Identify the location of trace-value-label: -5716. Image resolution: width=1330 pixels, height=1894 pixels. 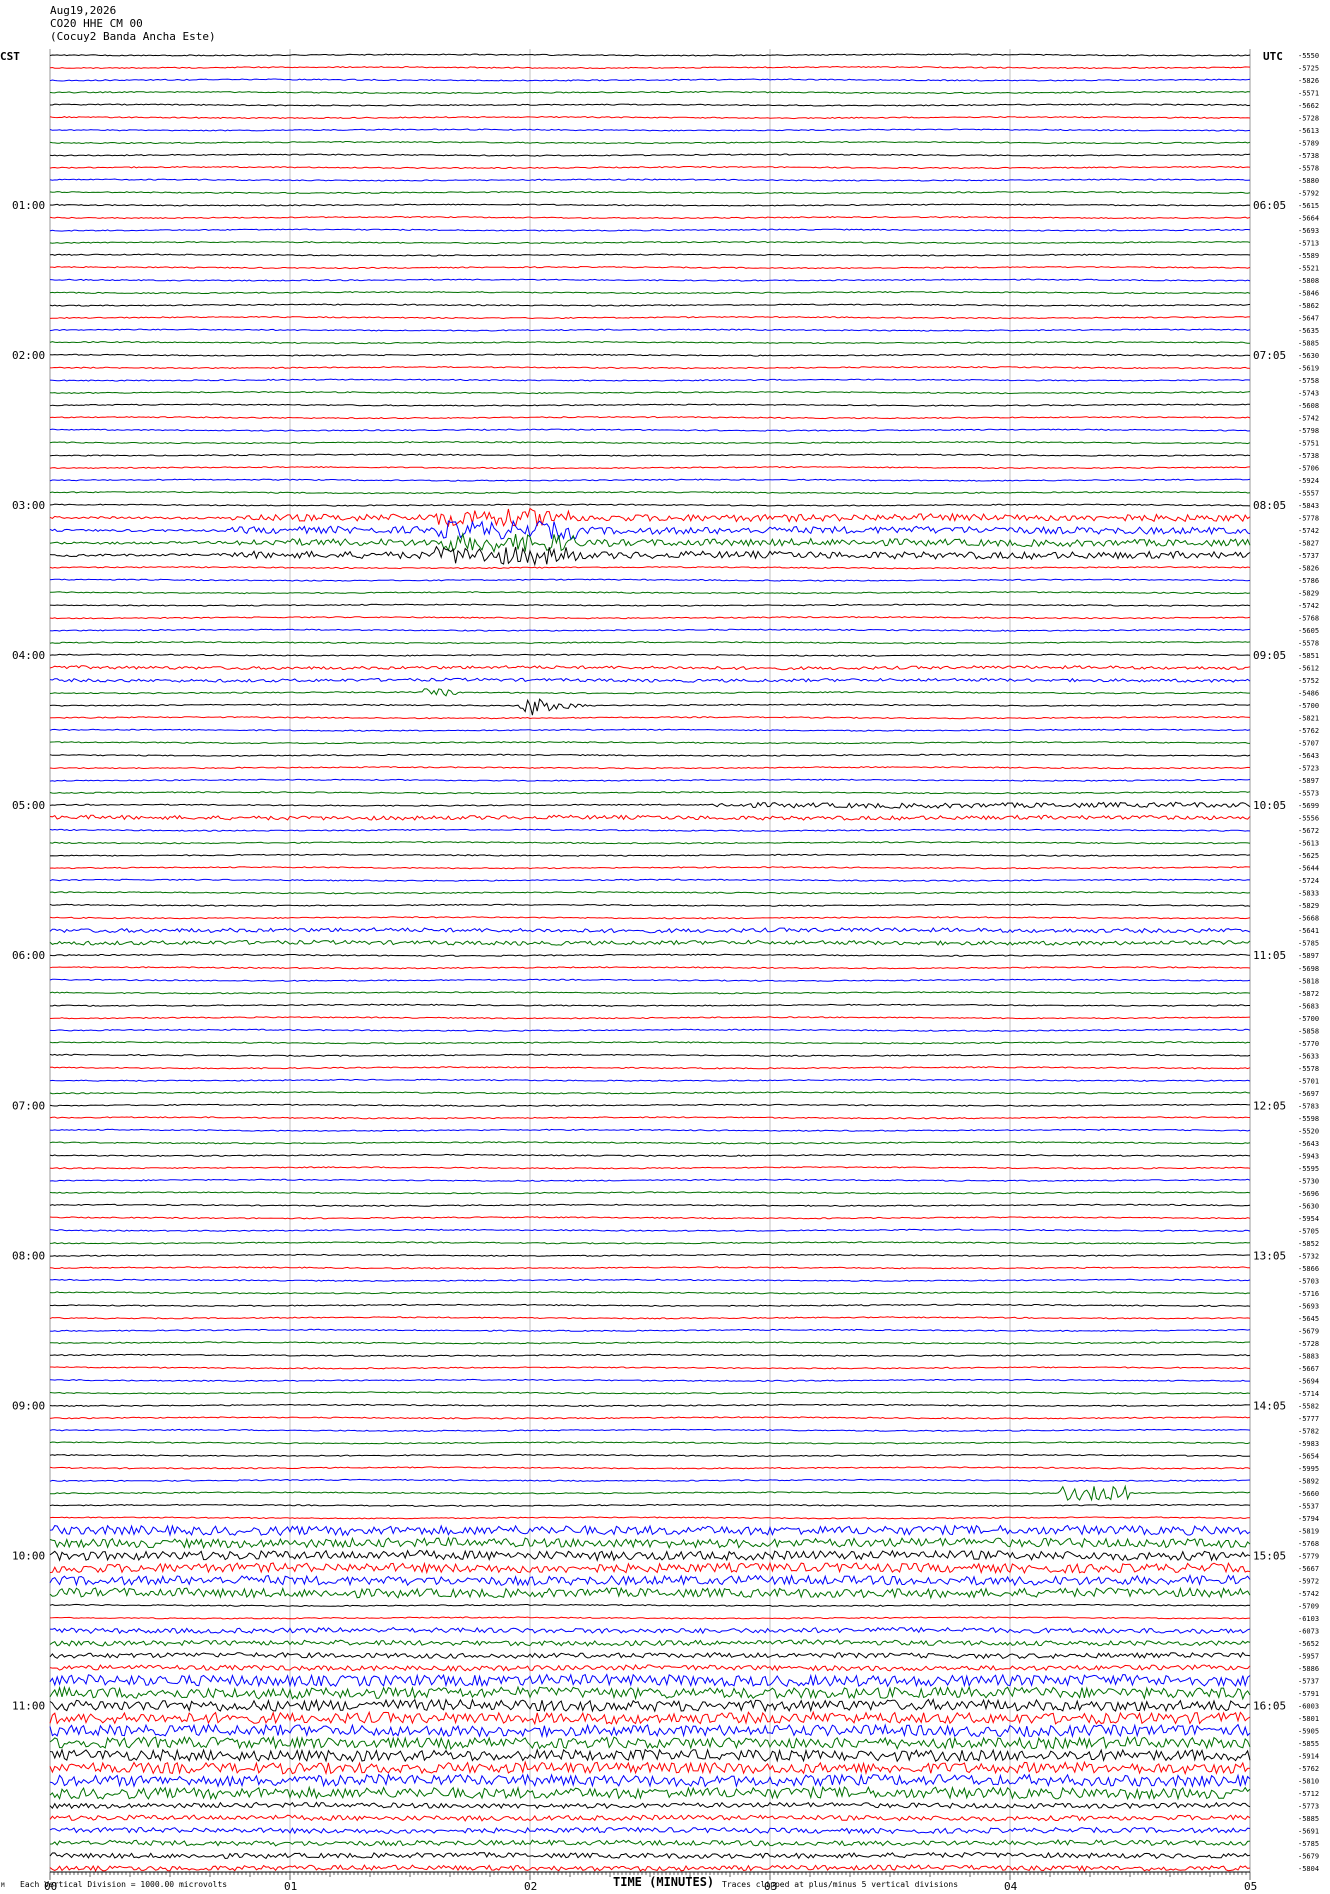
(1308, 1294).